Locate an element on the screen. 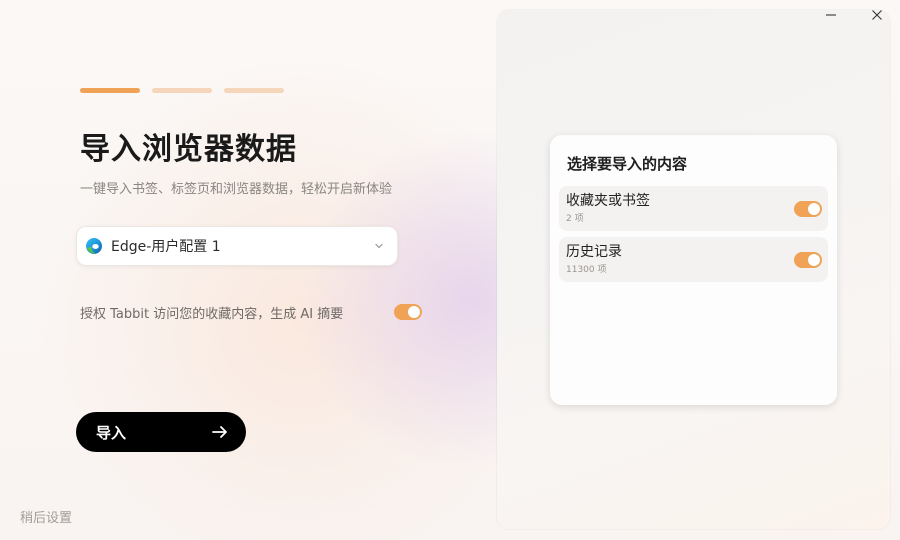  setup-later-link: 稍后设置 is located at coordinates (46, 516).